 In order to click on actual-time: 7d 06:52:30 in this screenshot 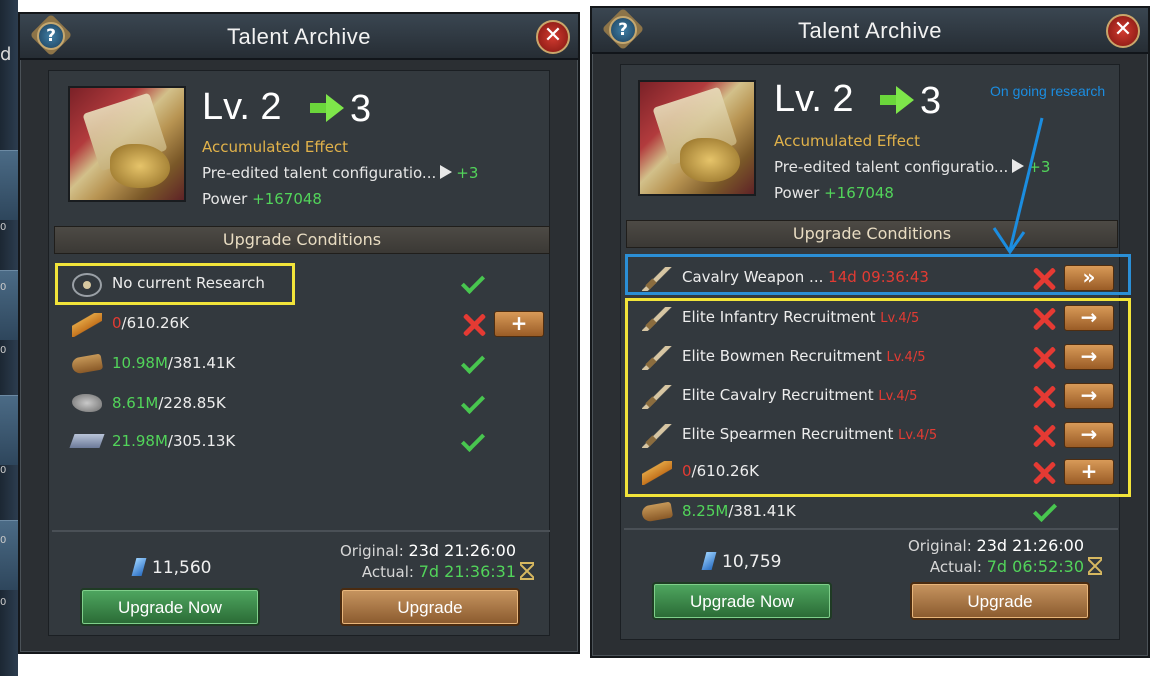, I will do `click(1035, 566)`.